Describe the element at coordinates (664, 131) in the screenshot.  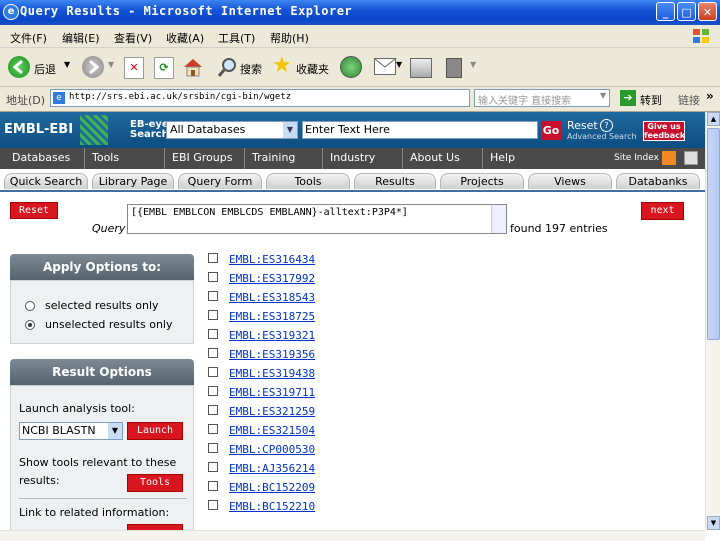
I see `feedback-button: Give us feedback` at that location.